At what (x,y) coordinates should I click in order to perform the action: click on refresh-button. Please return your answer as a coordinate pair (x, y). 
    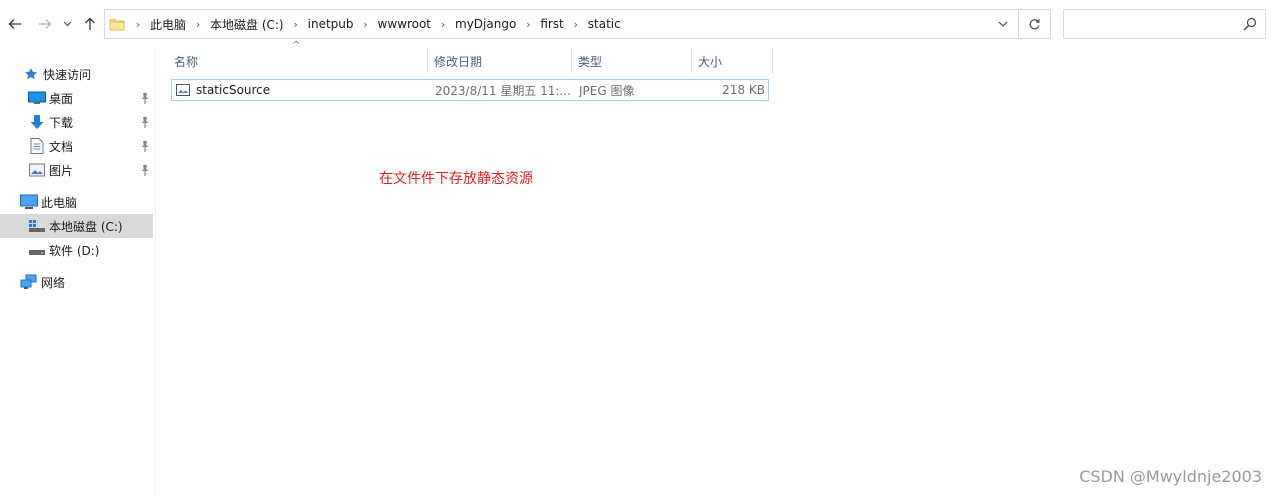
    Looking at the image, I should click on (1034, 24).